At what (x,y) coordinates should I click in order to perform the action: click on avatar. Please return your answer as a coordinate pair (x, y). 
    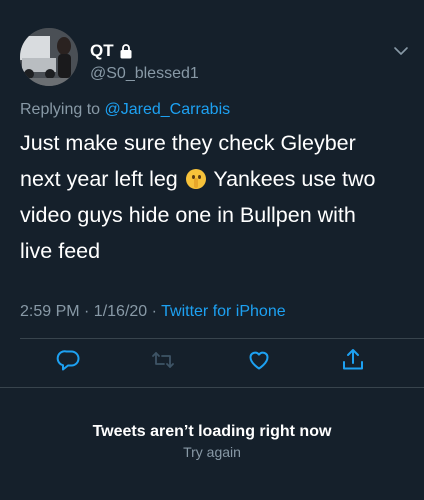
    Looking at the image, I should click on (49, 57).